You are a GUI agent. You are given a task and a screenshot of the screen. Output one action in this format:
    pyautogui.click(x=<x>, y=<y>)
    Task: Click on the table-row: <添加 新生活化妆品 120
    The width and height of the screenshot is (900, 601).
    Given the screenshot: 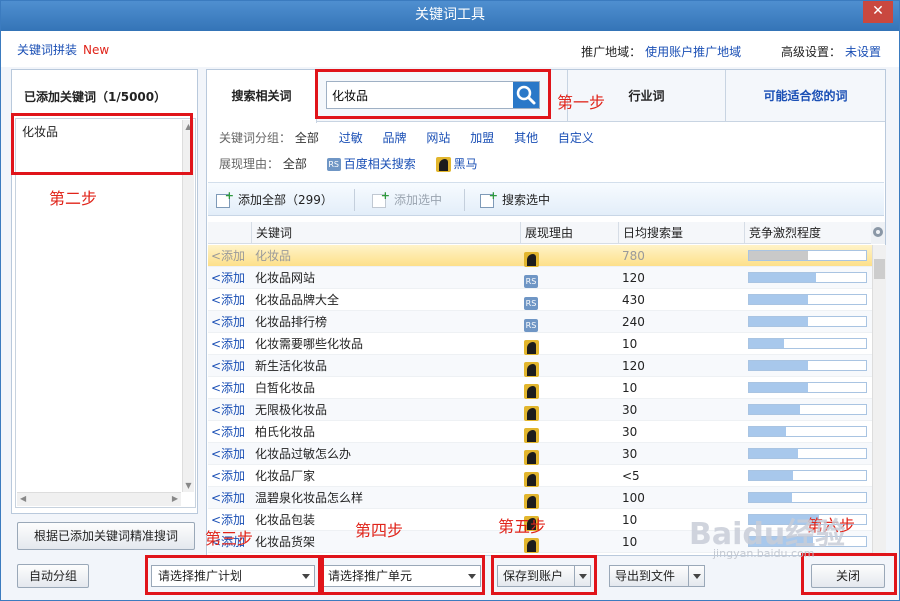 What is the action you would take?
    pyautogui.click(x=540, y=366)
    